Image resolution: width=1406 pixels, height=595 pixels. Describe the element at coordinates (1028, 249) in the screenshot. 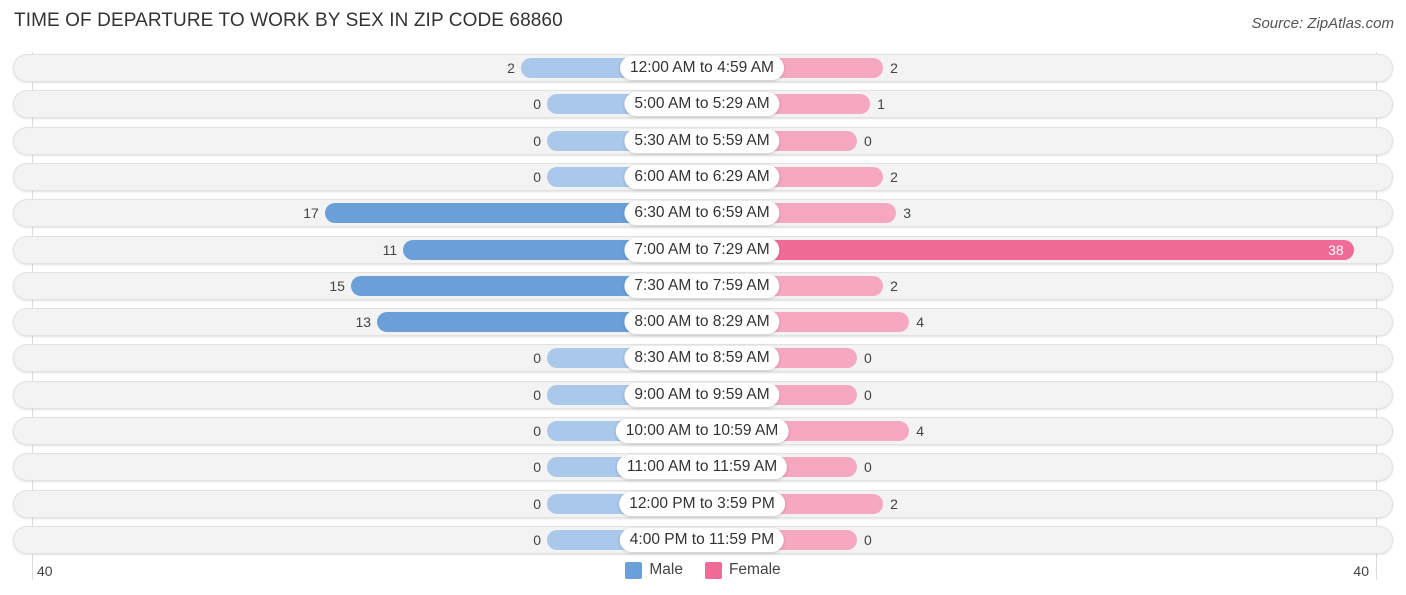

I see `female-bar` at that location.